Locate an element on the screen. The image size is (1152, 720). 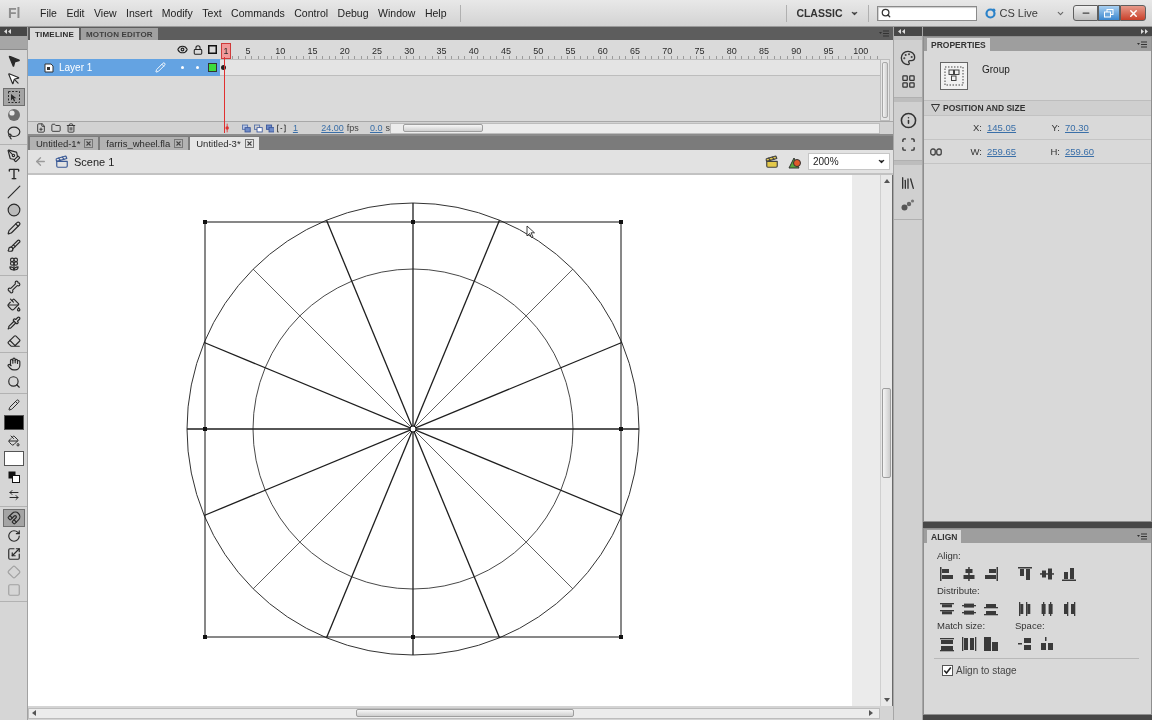
panel-tab: PROPERTIES is located at coordinates (958, 44).